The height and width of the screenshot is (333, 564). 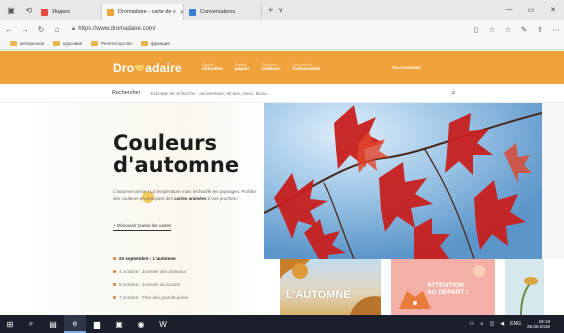 I want to click on bookmark-folder: Репетиторство, so click(x=111, y=43).